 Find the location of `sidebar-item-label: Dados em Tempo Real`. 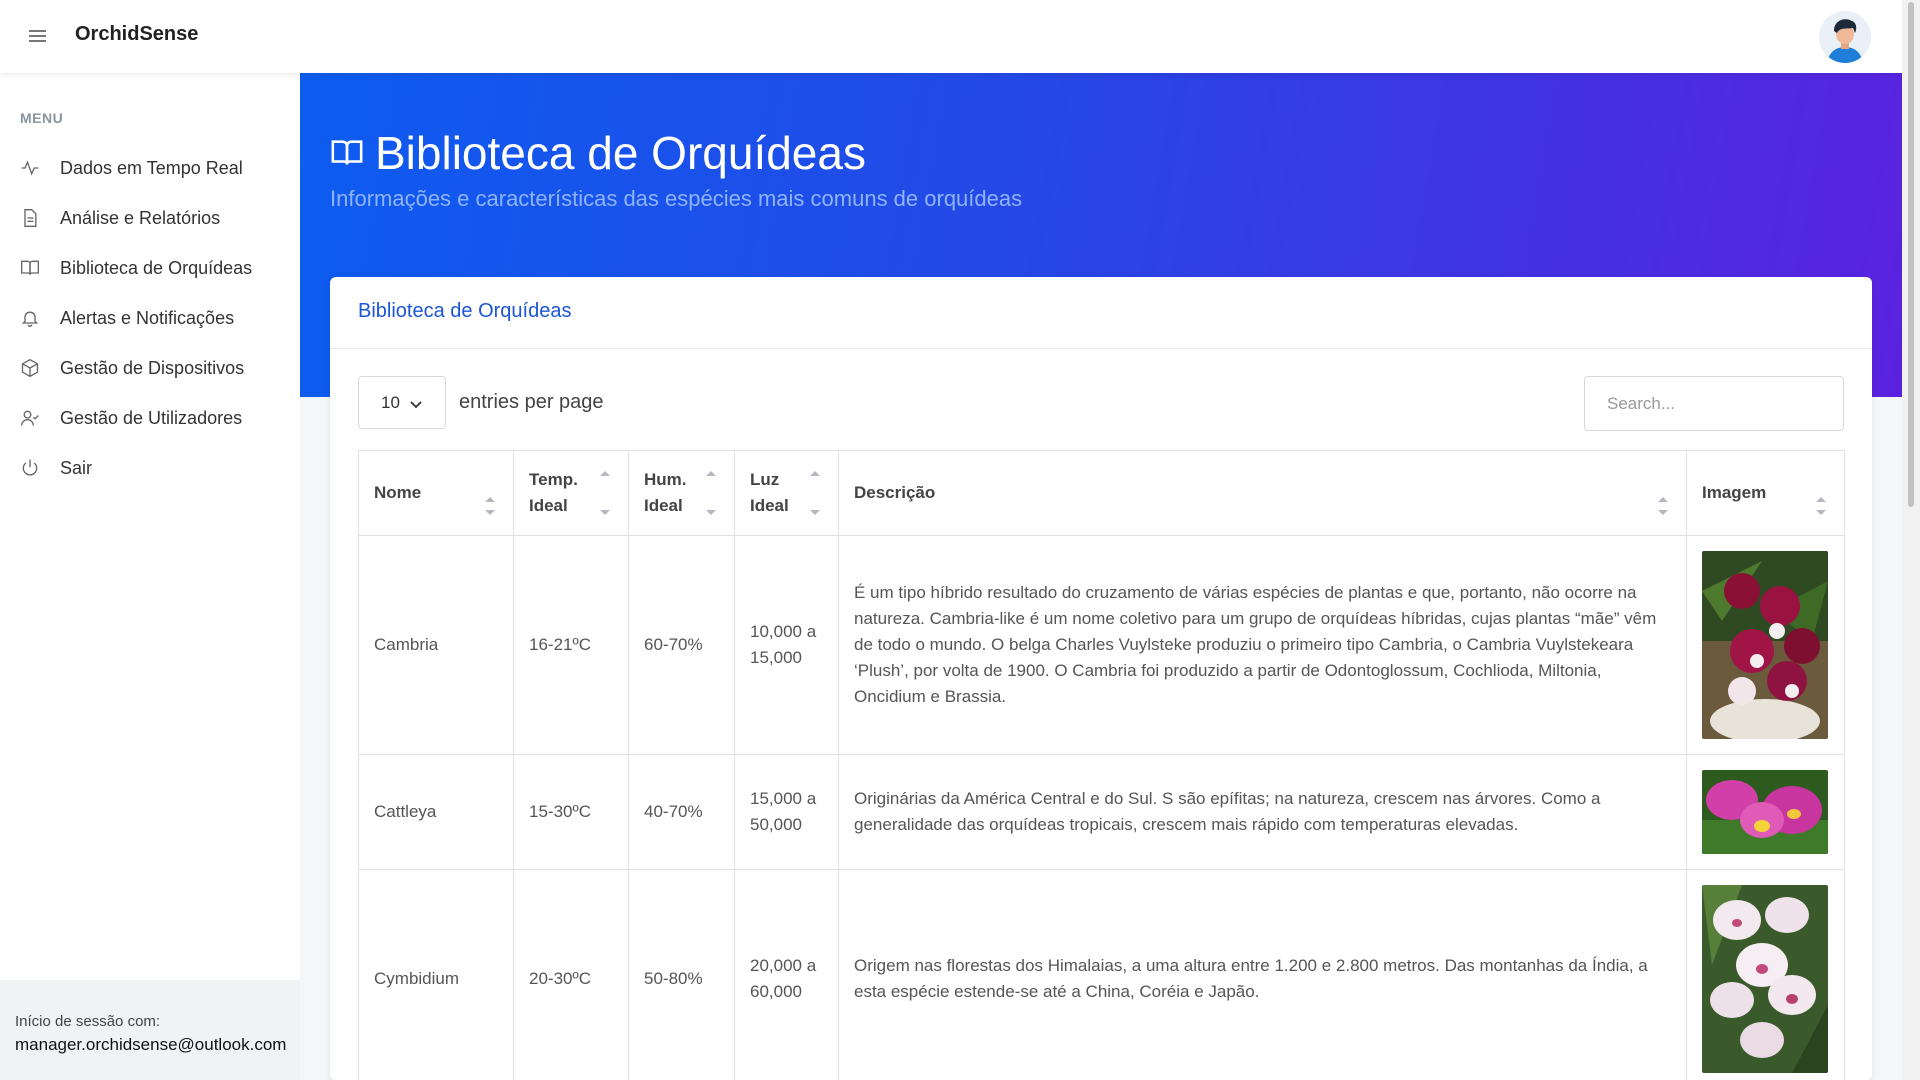

sidebar-item-label: Dados em Tempo Real is located at coordinates (151, 167).